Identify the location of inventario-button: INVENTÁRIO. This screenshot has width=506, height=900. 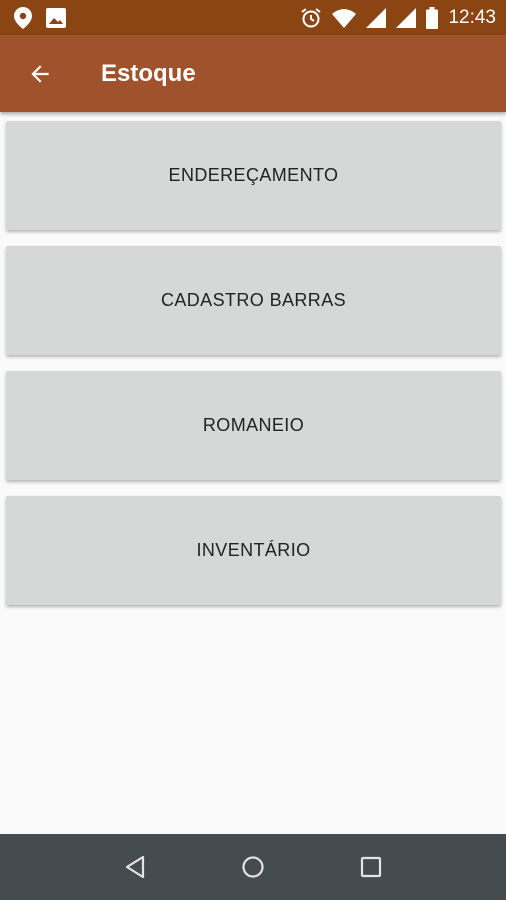
(253, 550).